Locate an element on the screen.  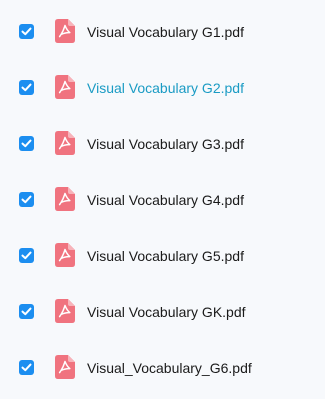
file-name: Visual Vocabulary G2.pdf is located at coordinates (165, 88).